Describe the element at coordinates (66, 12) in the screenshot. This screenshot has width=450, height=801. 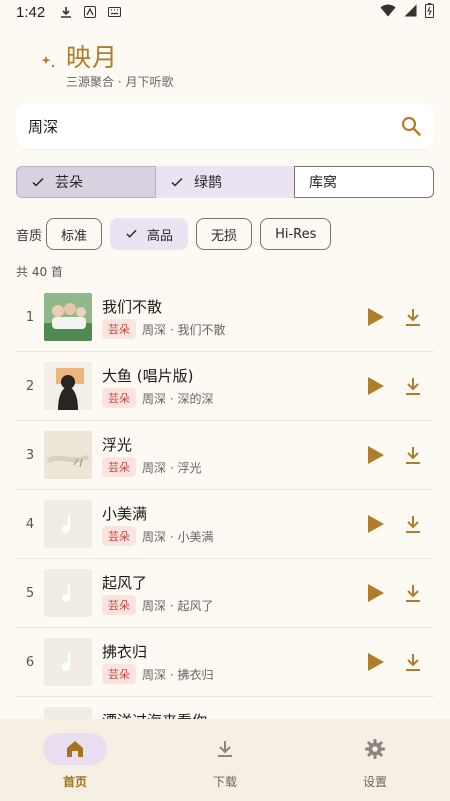
I see `download-status-icon` at that location.